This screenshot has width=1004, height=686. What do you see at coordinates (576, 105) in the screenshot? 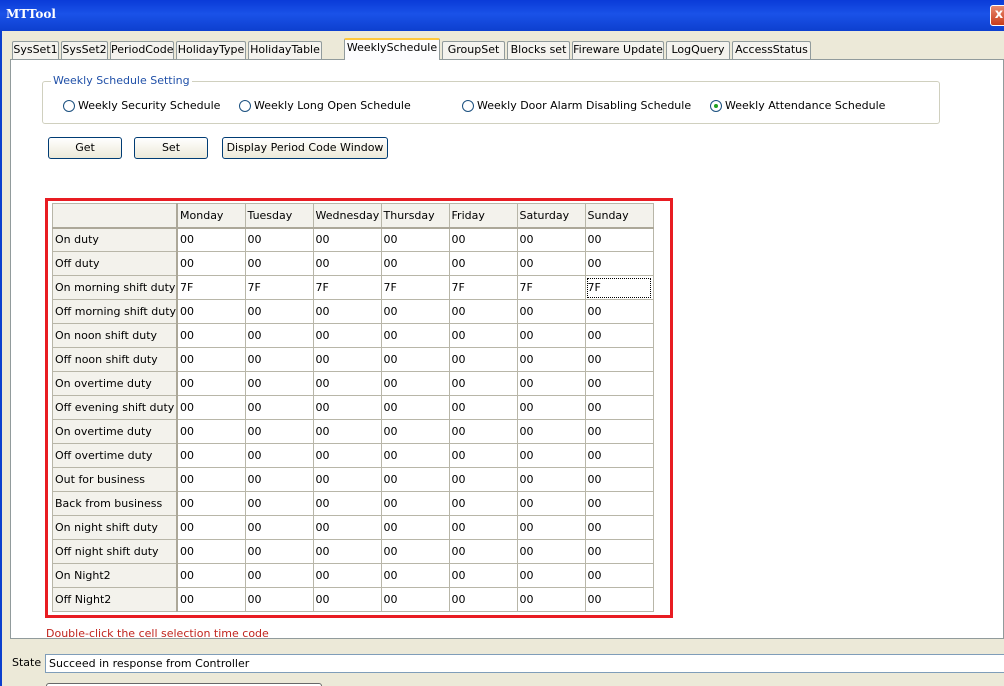
I see `radio-door-alarm-schedule: Weekly Door Alarm Disabling Schedule` at bounding box center [576, 105].